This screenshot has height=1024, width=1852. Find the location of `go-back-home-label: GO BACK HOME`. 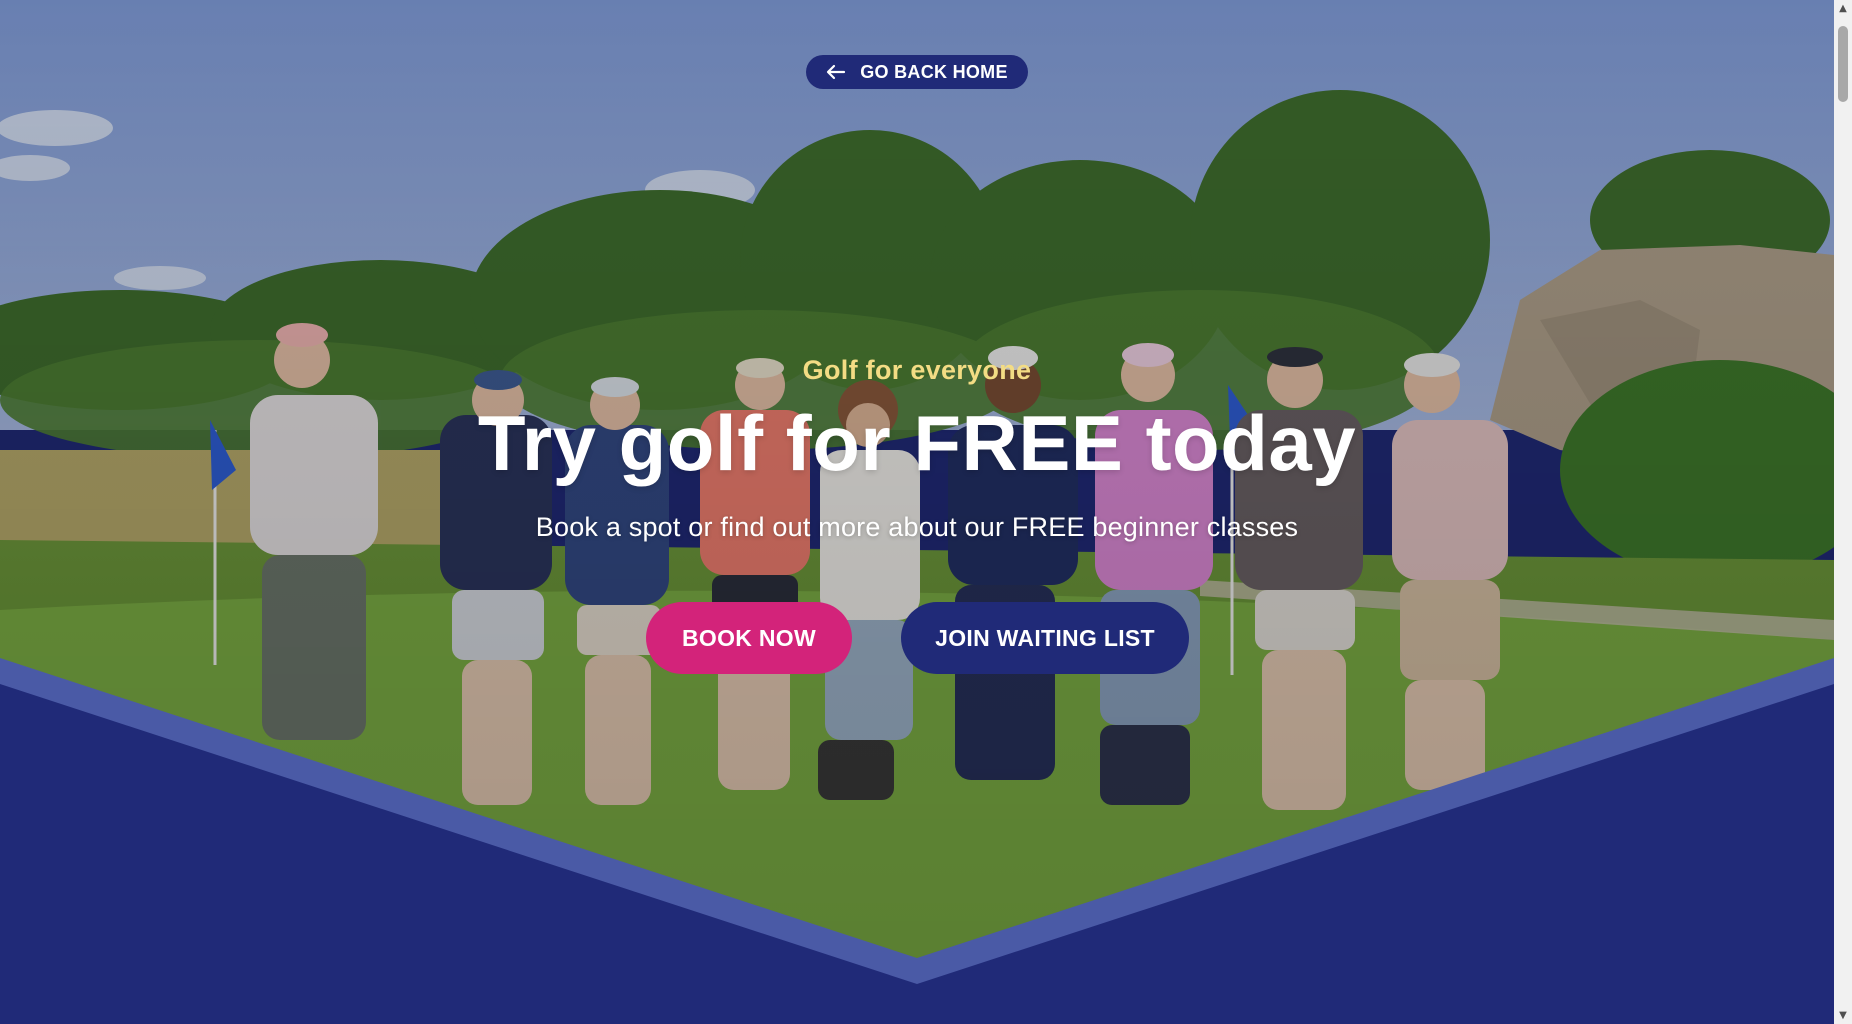

go-back-home-label: GO BACK HOME is located at coordinates (934, 71).